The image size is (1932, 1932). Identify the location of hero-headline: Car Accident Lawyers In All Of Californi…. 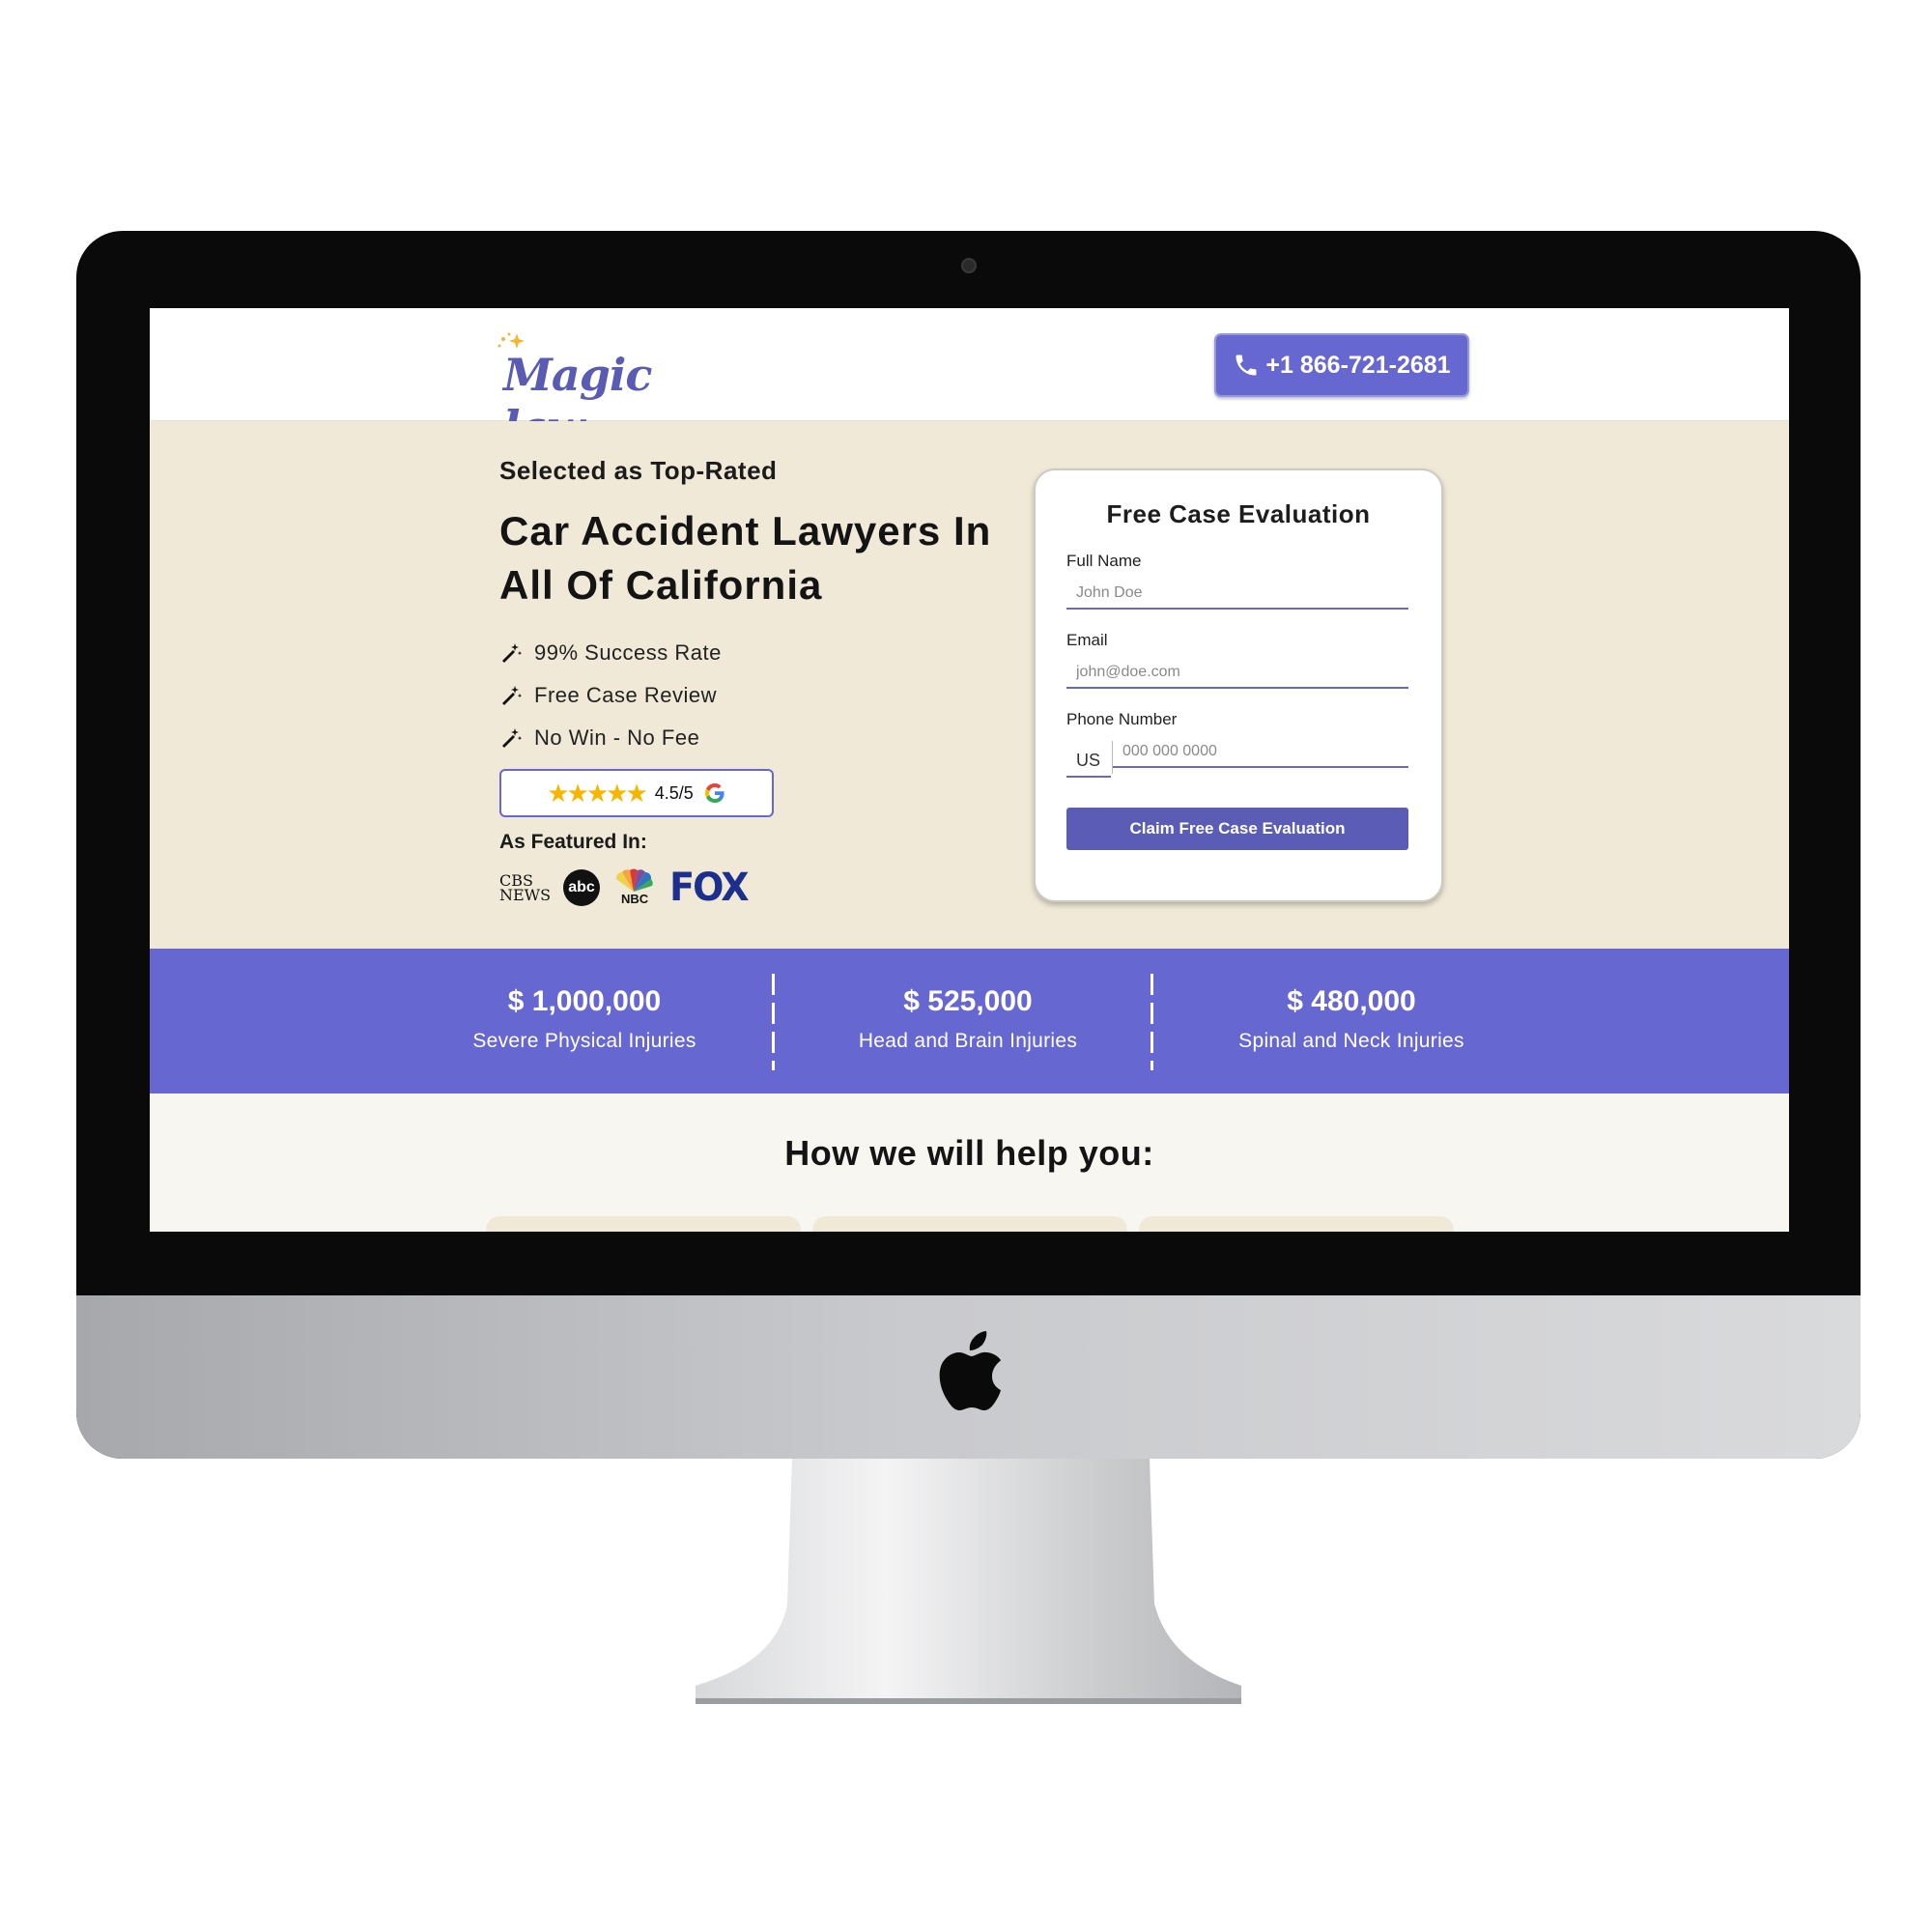
(745, 558).